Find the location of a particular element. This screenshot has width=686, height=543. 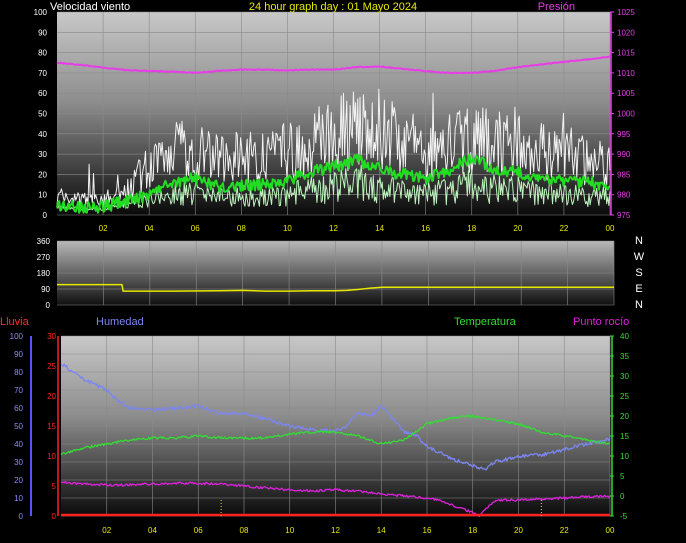

compass-labels: NWSEN is located at coordinates (639, 273).